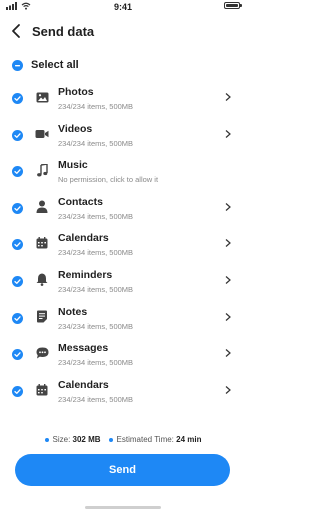 Image resolution: width=320 pixels, height=514 pixels. What do you see at coordinates (42, 134) in the screenshot?
I see `video-icon` at bounding box center [42, 134].